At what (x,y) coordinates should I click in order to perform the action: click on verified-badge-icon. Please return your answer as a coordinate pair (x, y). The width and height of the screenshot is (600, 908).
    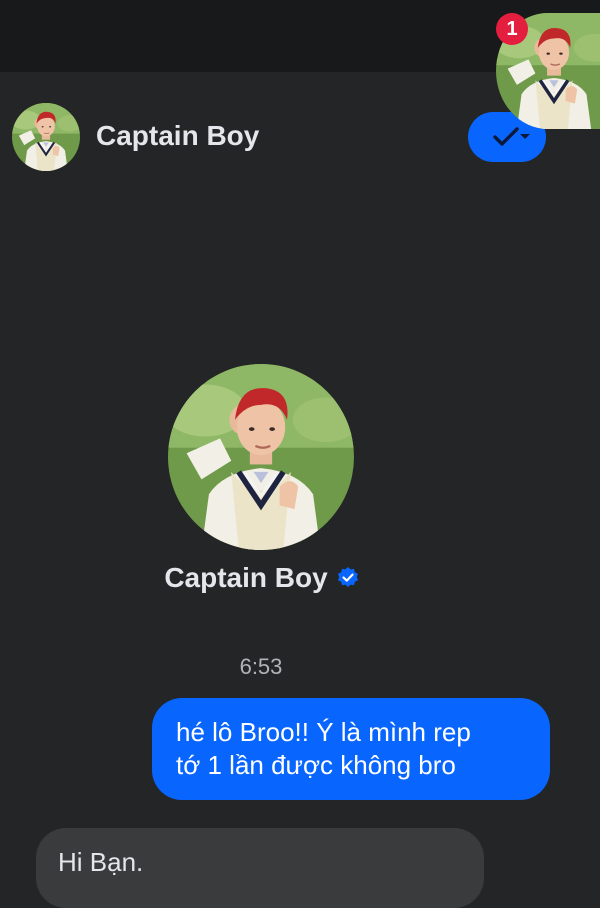
    Looking at the image, I should click on (348, 578).